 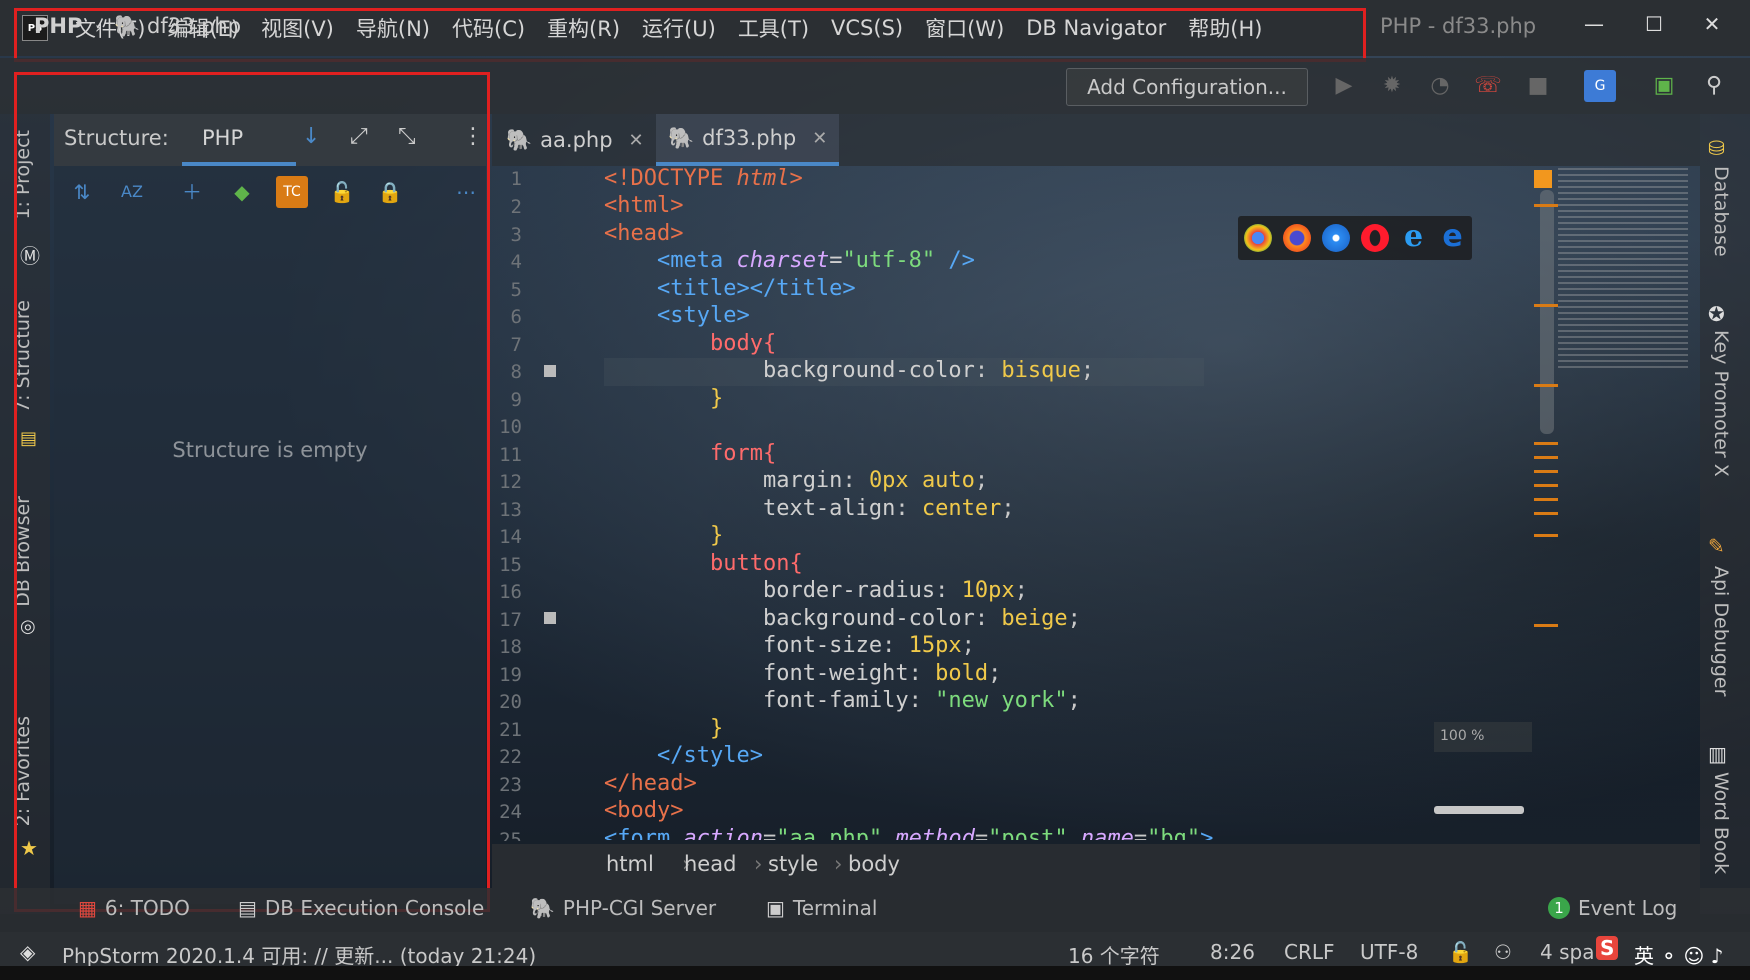 I want to click on tool-terminal: ▣ Terminal, so click(x=821, y=908).